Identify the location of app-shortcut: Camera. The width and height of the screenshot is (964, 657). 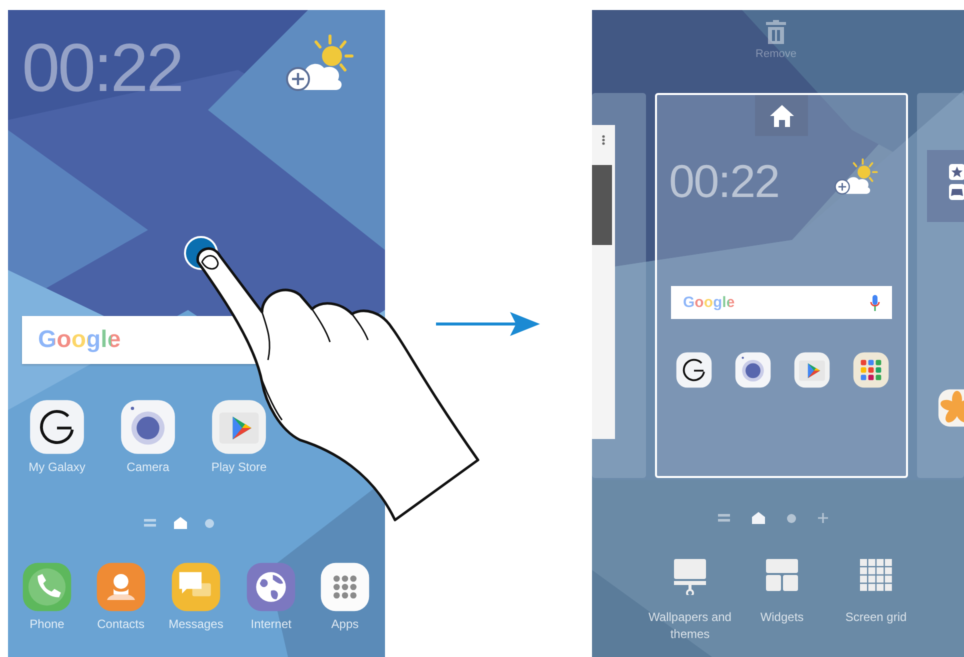
(148, 436).